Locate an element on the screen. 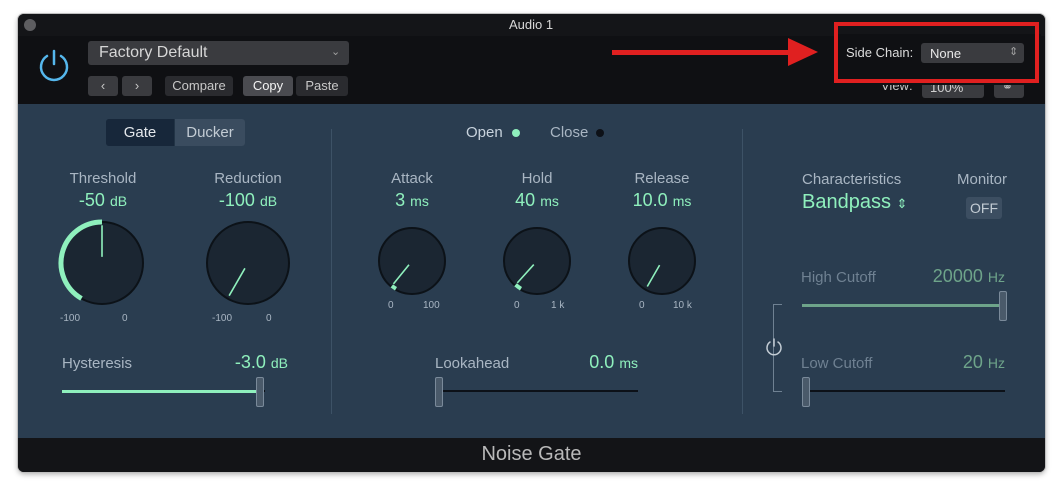  plugin-footer: Noise Gate is located at coordinates (531, 455).